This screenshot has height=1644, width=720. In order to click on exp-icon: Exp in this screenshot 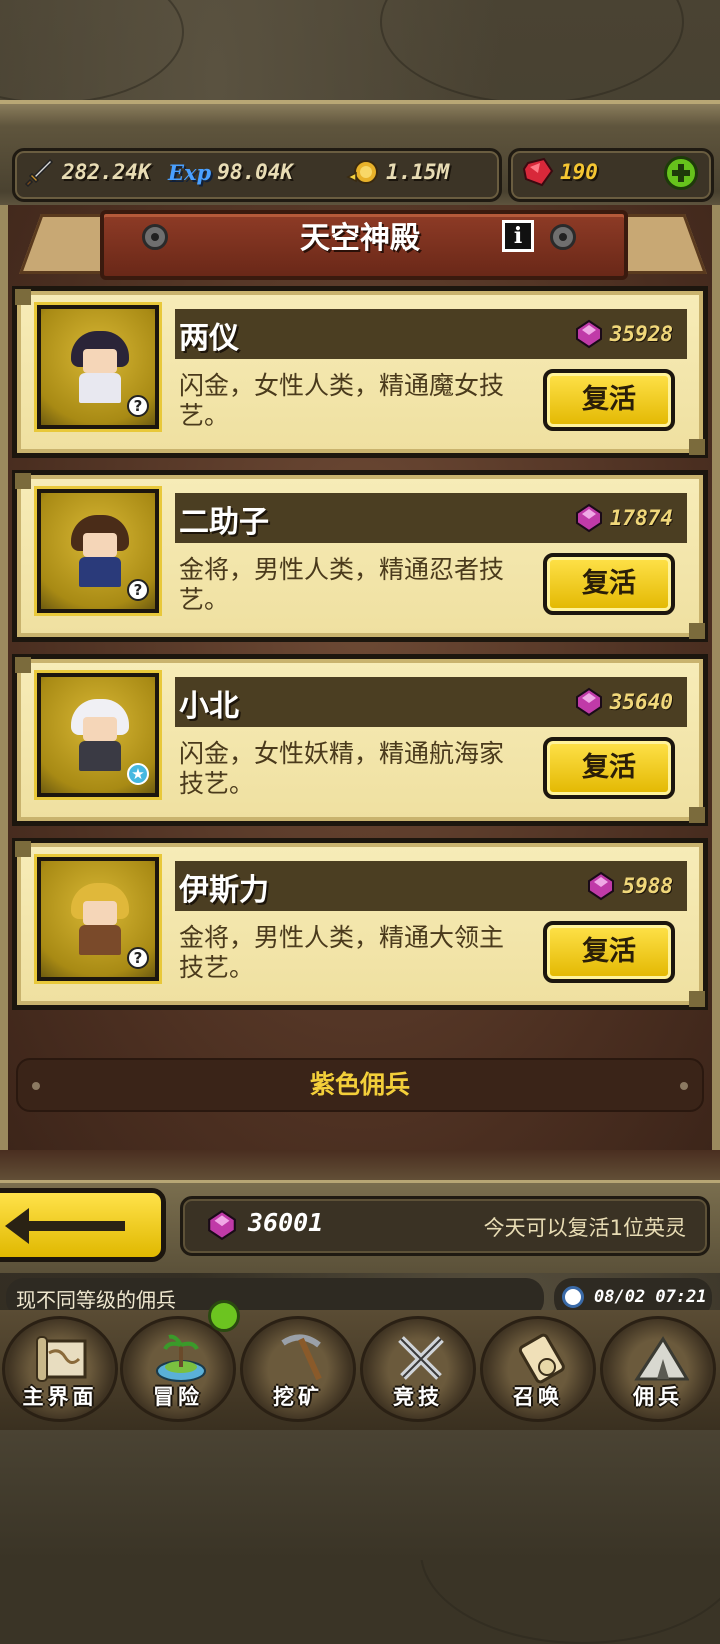, I will do `click(190, 172)`.